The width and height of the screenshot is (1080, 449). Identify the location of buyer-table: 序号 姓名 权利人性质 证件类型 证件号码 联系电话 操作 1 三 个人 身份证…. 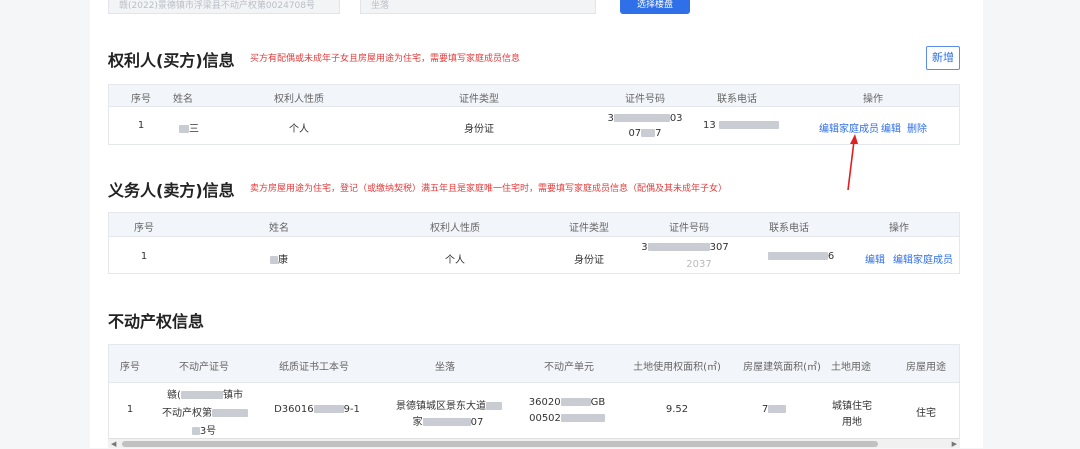
(534, 114).